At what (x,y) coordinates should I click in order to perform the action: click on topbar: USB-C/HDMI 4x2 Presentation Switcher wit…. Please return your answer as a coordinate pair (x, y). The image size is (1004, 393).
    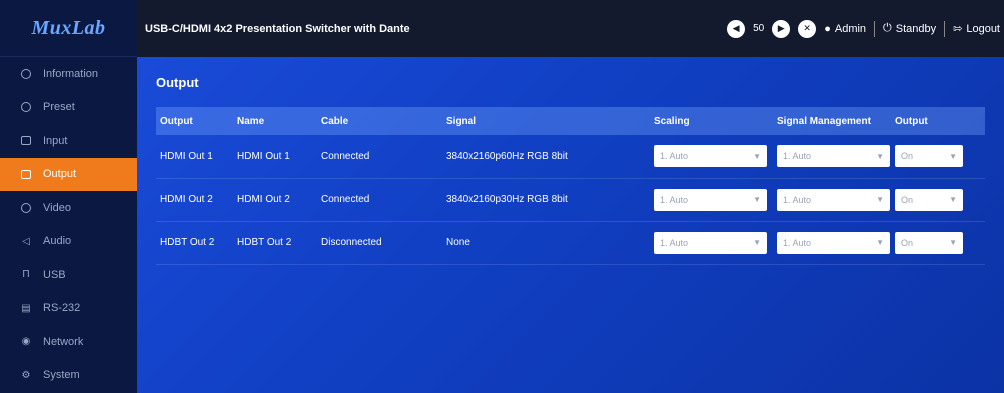
    Looking at the image, I should click on (570, 28).